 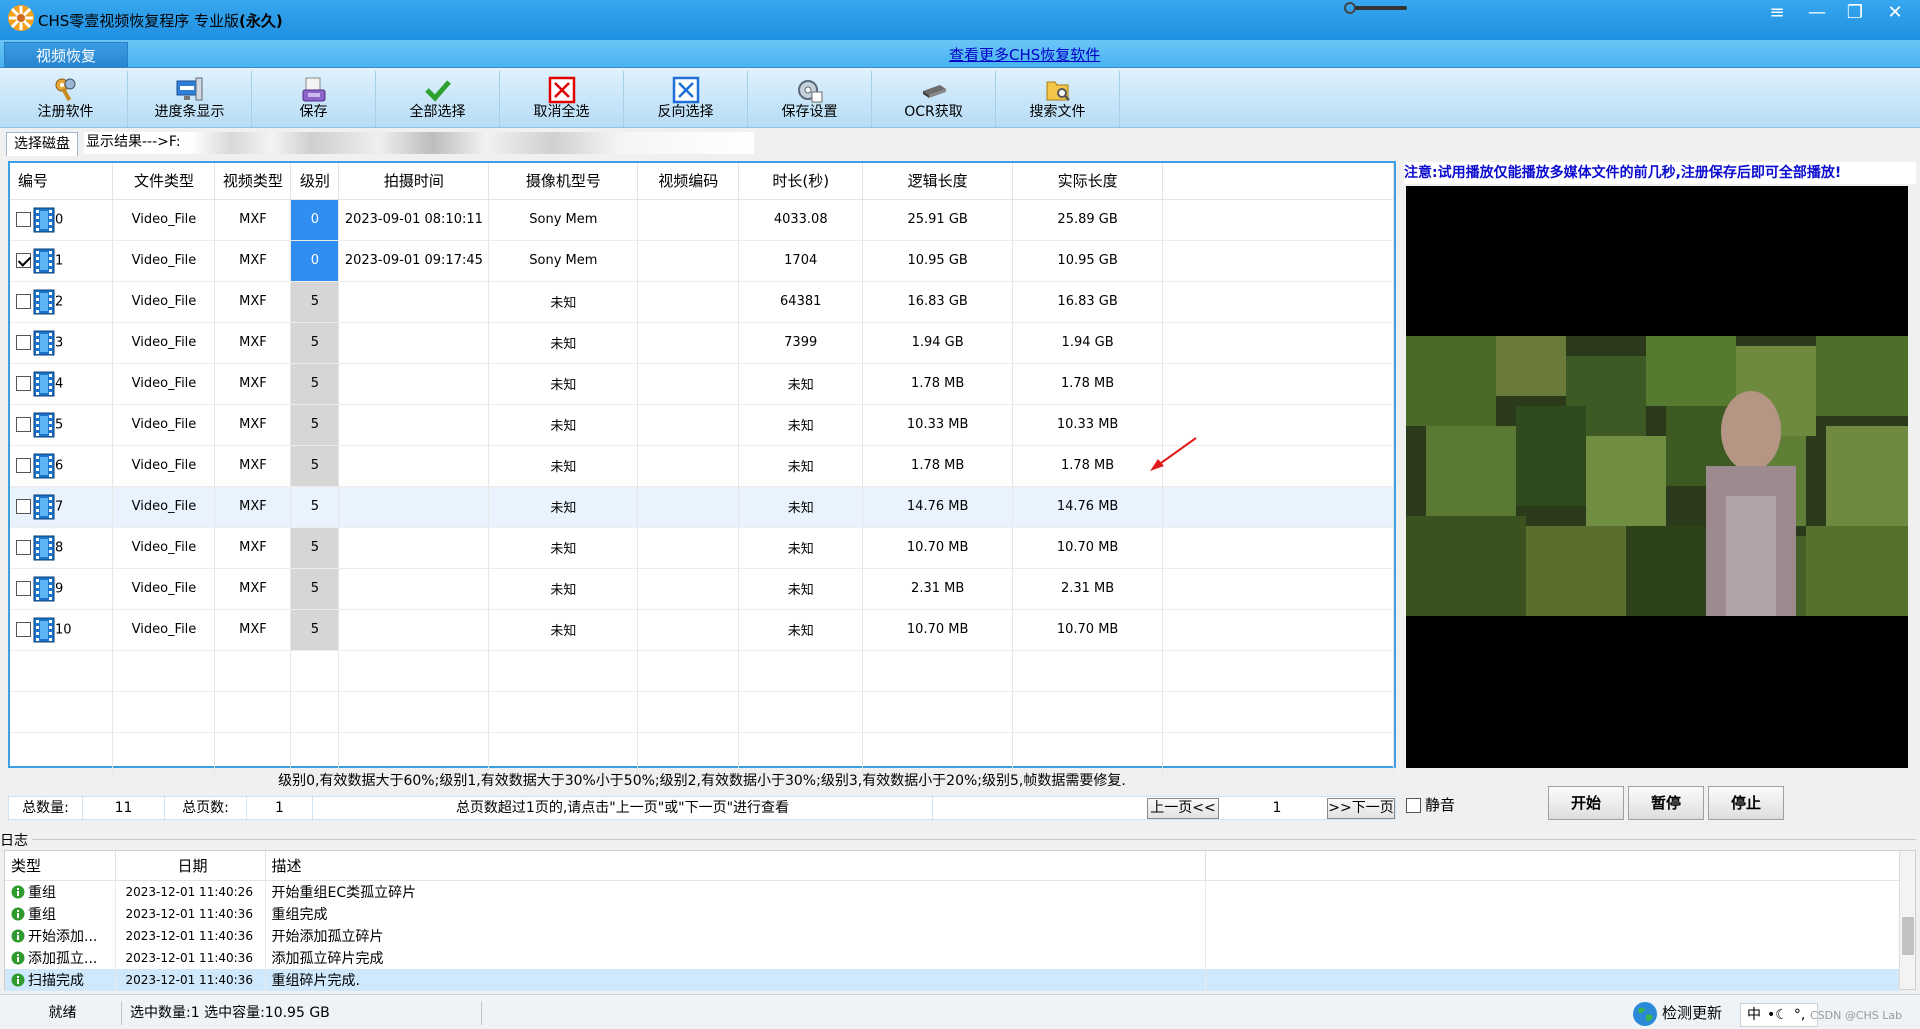 I want to click on log-row: 重组 2023-12-01 11:40:36 重组完成, so click(x=952, y=913).